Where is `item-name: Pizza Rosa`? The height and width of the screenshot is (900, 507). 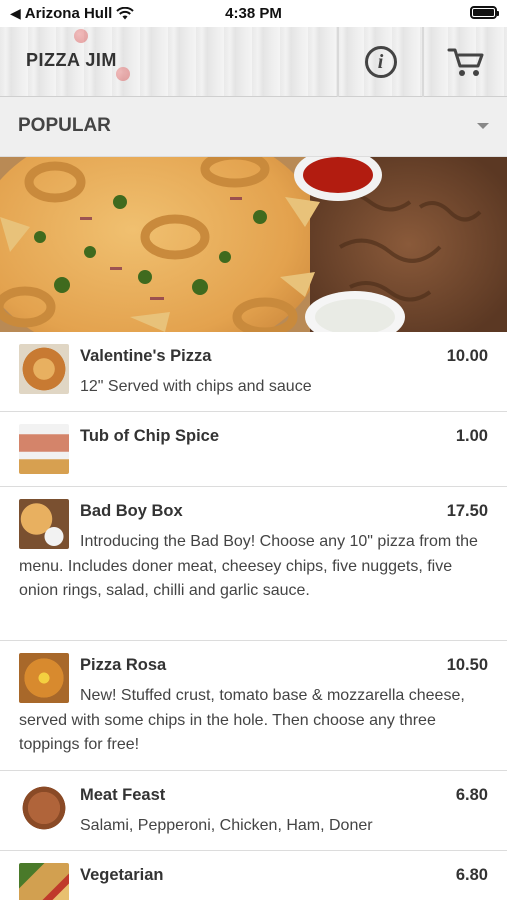 item-name: Pizza Rosa is located at coordinates (123, 665).